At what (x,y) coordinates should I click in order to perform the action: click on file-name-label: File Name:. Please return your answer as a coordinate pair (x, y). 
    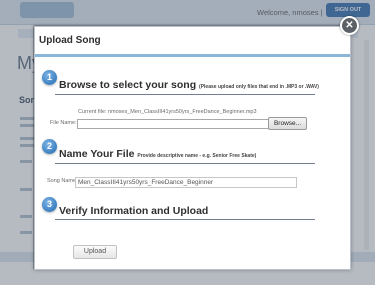
    Looking at the image, I should click on (63, 123).